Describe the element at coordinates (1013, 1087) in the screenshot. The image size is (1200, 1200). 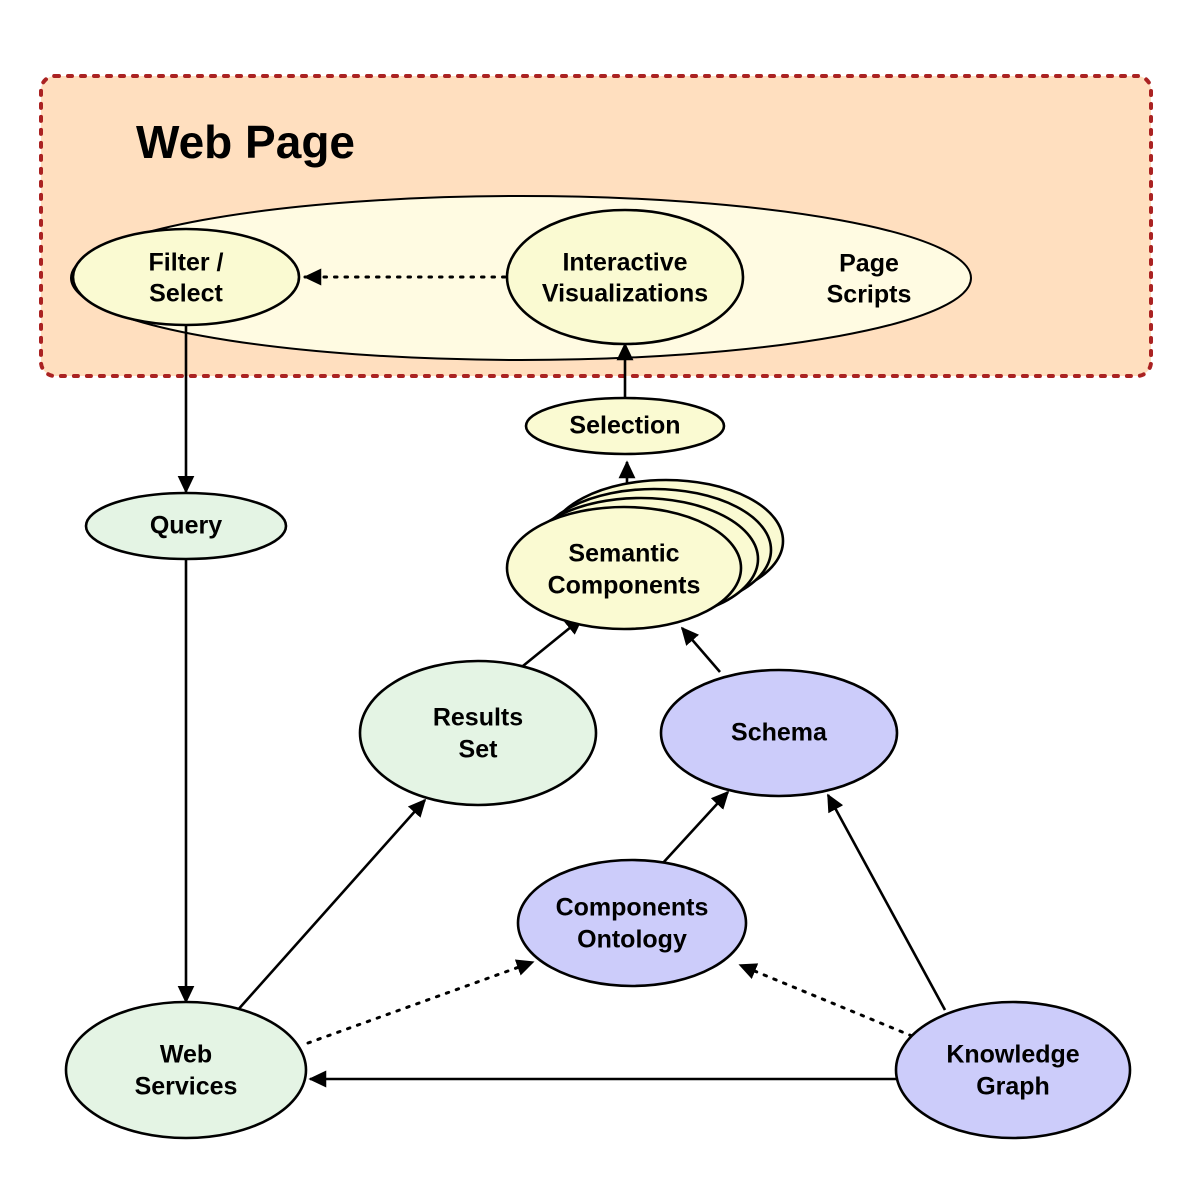
I see `knowledge-graph-label-line2: Graph` at that location.